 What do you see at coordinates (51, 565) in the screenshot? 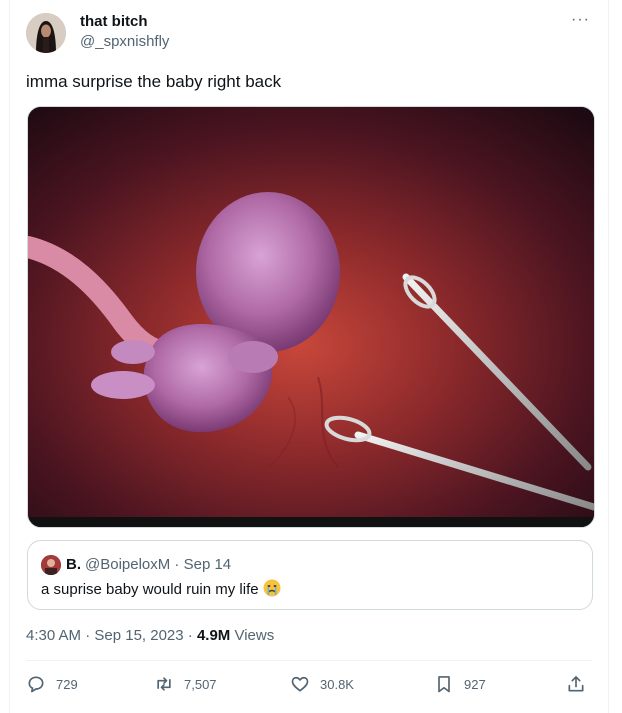
I see `quote-author-avatar` at bounding box center [51, 565].